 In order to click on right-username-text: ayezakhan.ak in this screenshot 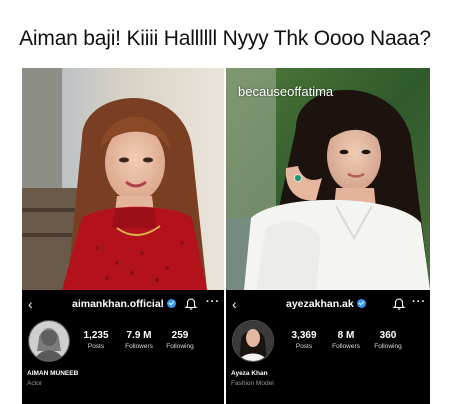, I will do `click(320, 304)`.